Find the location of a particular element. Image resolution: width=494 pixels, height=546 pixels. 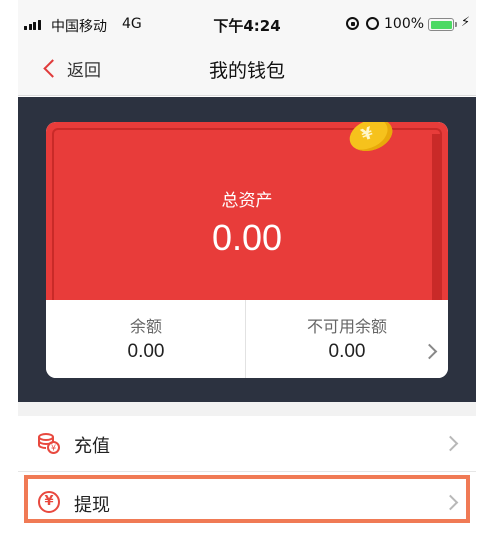

yen-circle-icon: ¥ is located at coordinates (49, 502).